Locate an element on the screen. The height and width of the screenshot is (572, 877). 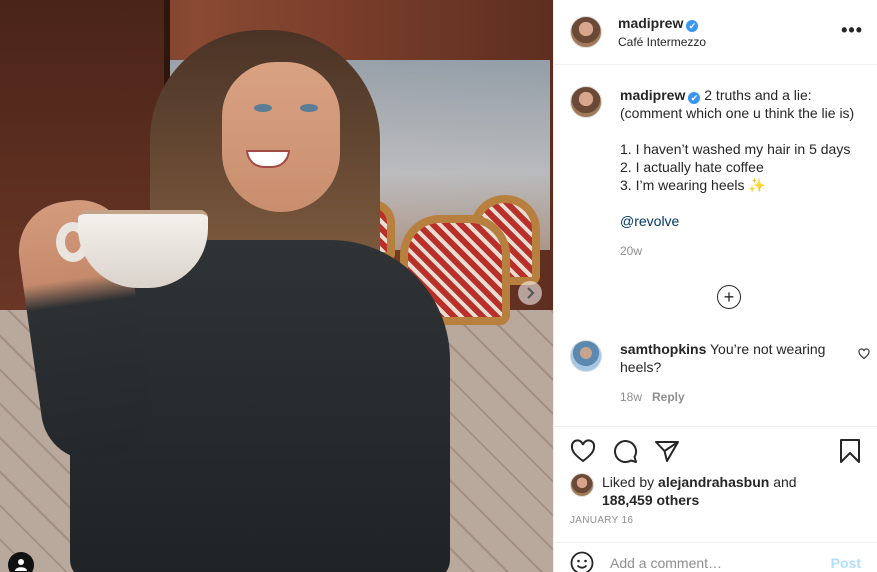
save-button is located at coordinates (850, 451).